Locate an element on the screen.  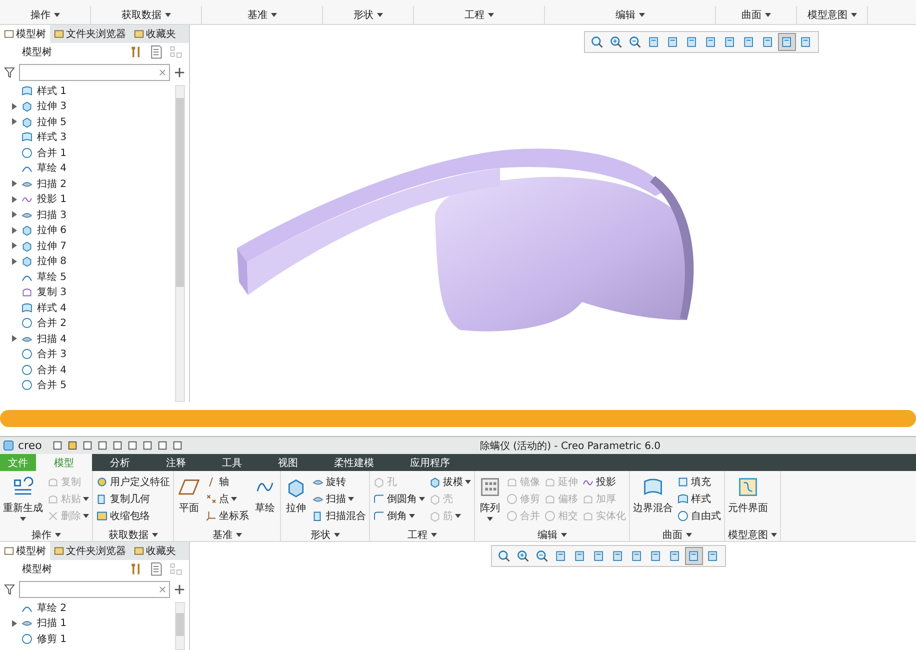
ribbon-button: 用户定义特征 is located at coordinates (133, 481).